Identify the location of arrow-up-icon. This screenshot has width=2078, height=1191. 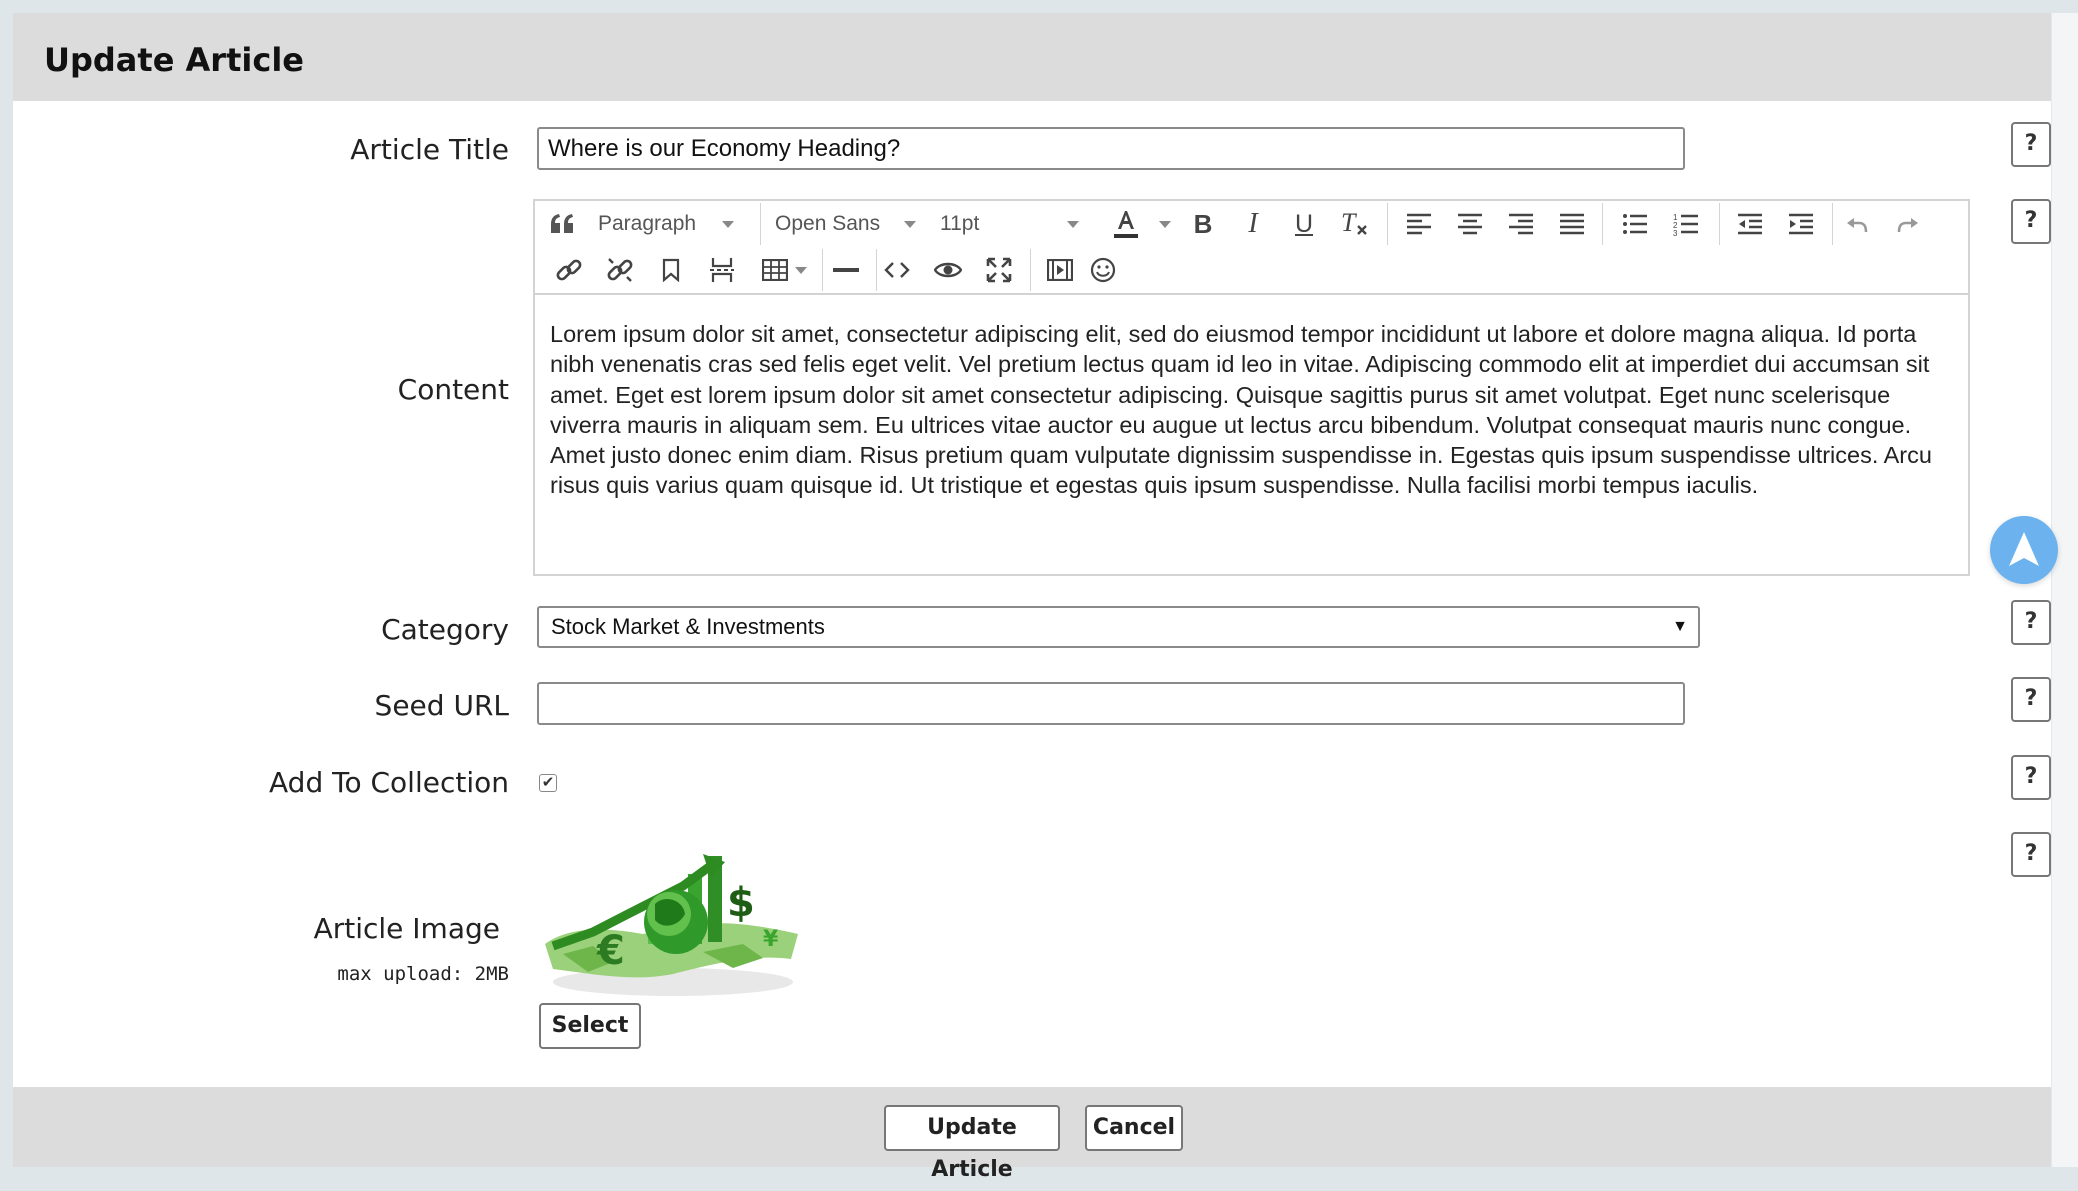
(2024, 549).